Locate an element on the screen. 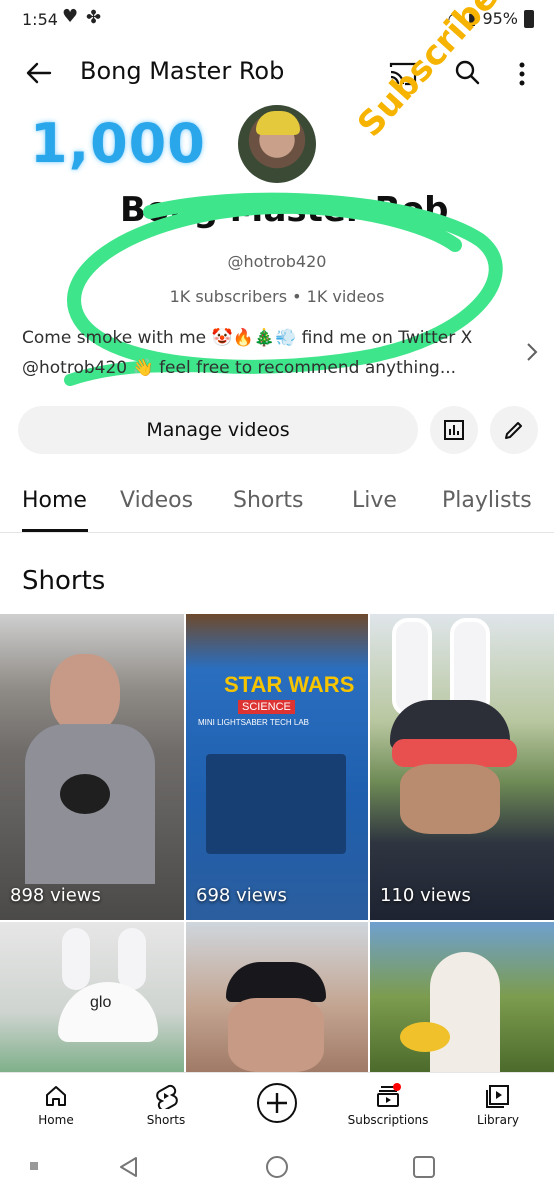 This screenshot has width=554, height=1200. nav-subscriptions-label: Subscriptions is located at coordinates (388, 1120).